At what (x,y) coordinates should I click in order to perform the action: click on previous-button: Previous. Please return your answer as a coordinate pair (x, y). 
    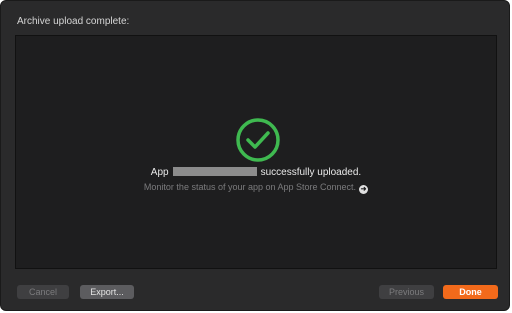
    Looking at the image, I should click on (406, 292).